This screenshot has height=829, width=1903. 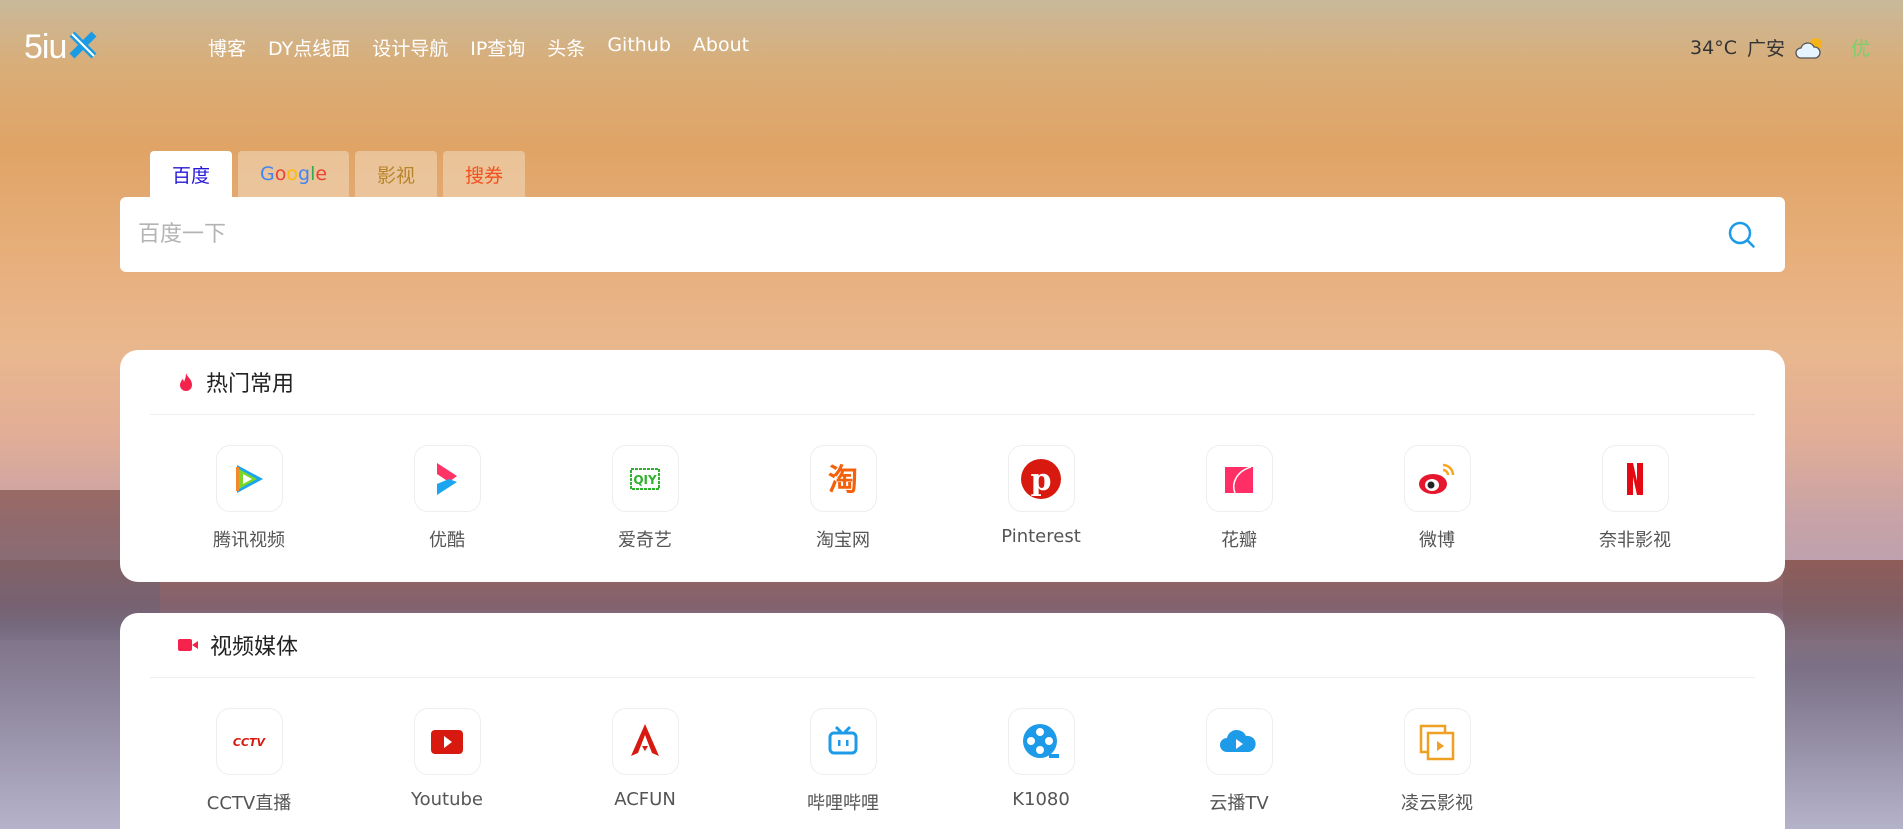 I want to click on huaban-icon, so click(x=1239, y=479).